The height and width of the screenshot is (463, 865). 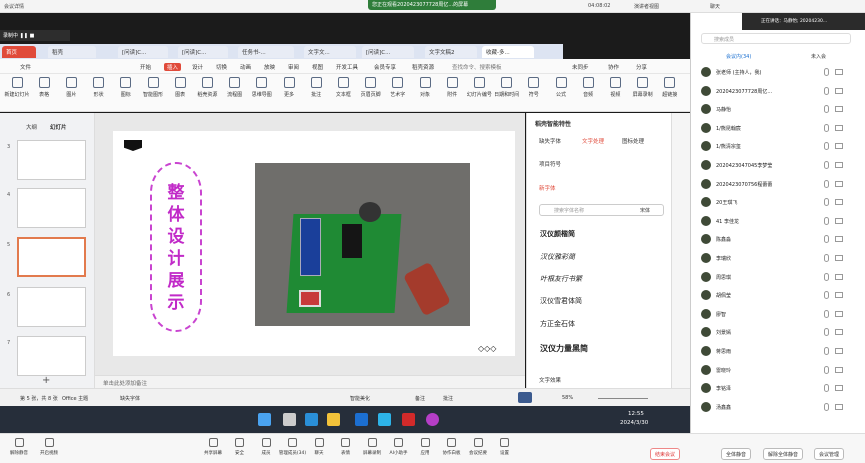 I want to click on chat-label: 聊天, so click(x=715, y=6).